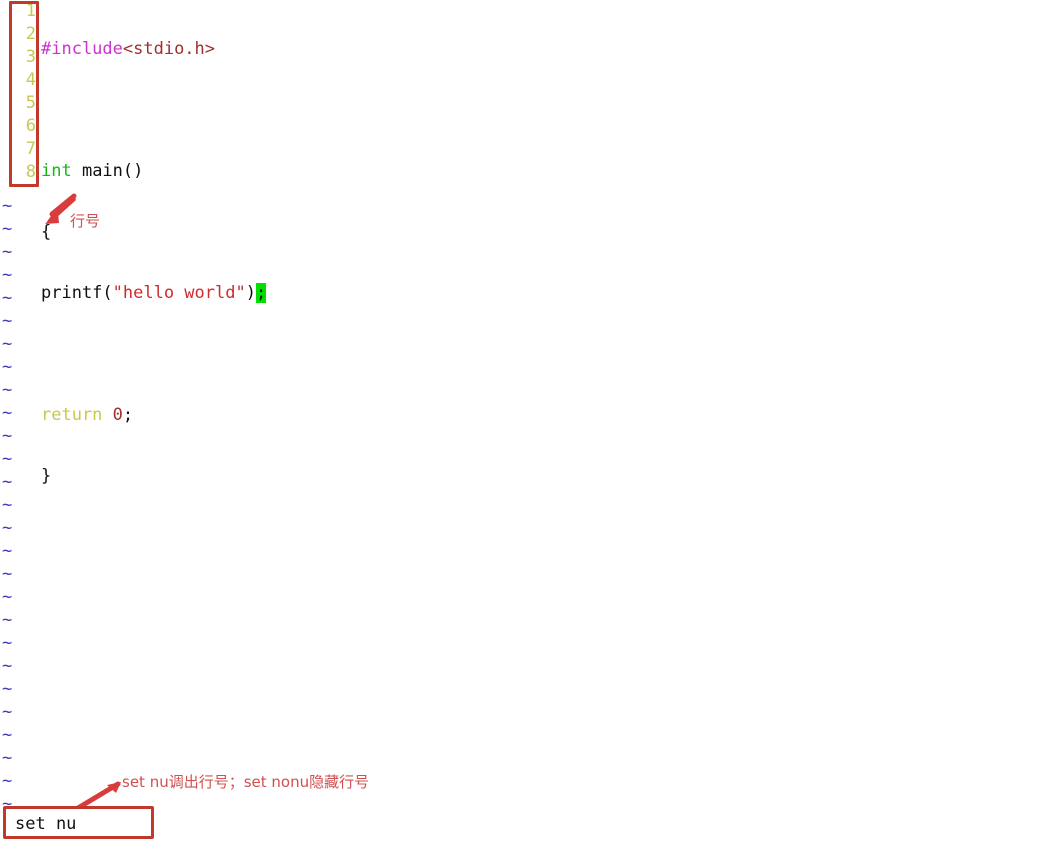  What do you see at coordinates (45, 824) in the screenshot?
I see `command-line-input: set nu` at bounding box center [45, 824].